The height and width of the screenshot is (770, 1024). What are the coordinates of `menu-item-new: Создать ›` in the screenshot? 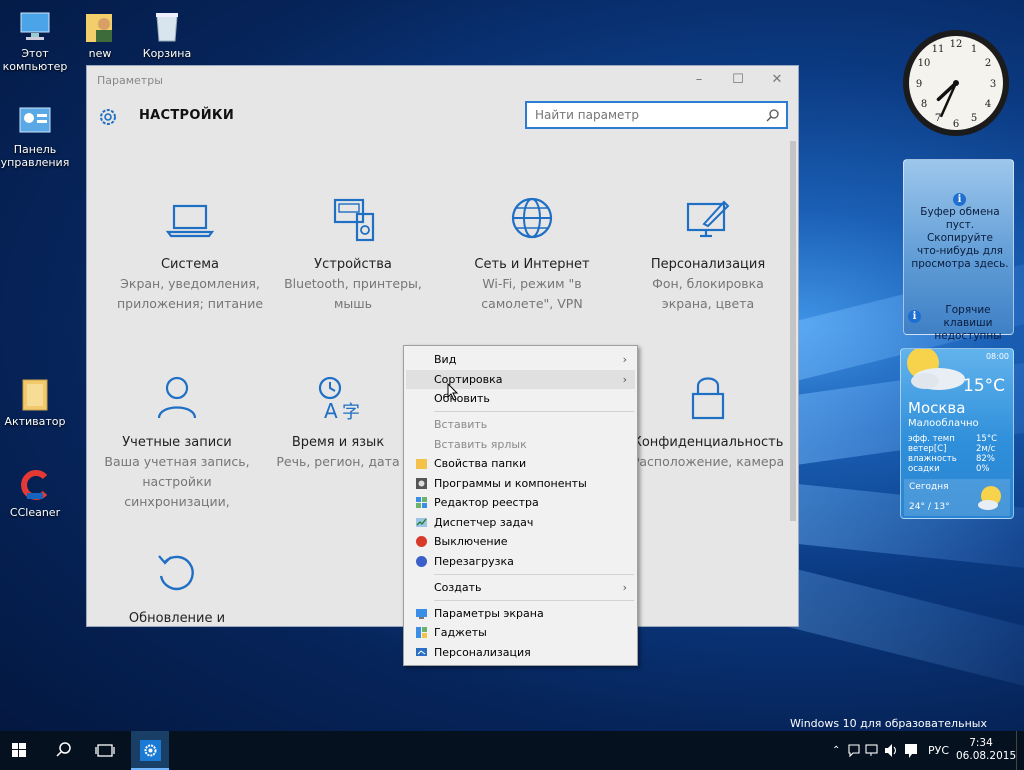 It's located at (520, 587).